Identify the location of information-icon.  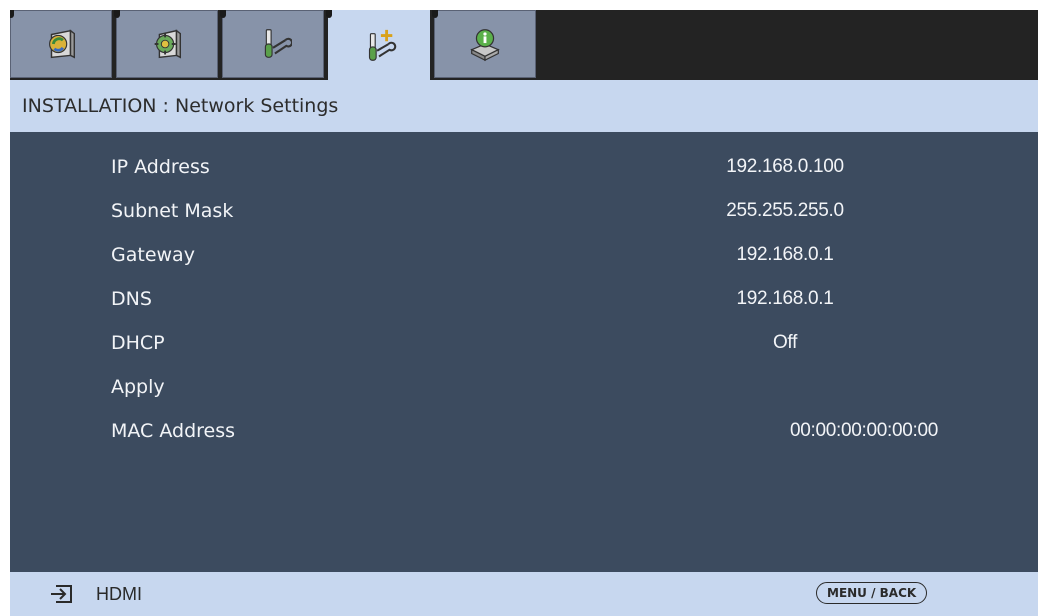
(485, 45).